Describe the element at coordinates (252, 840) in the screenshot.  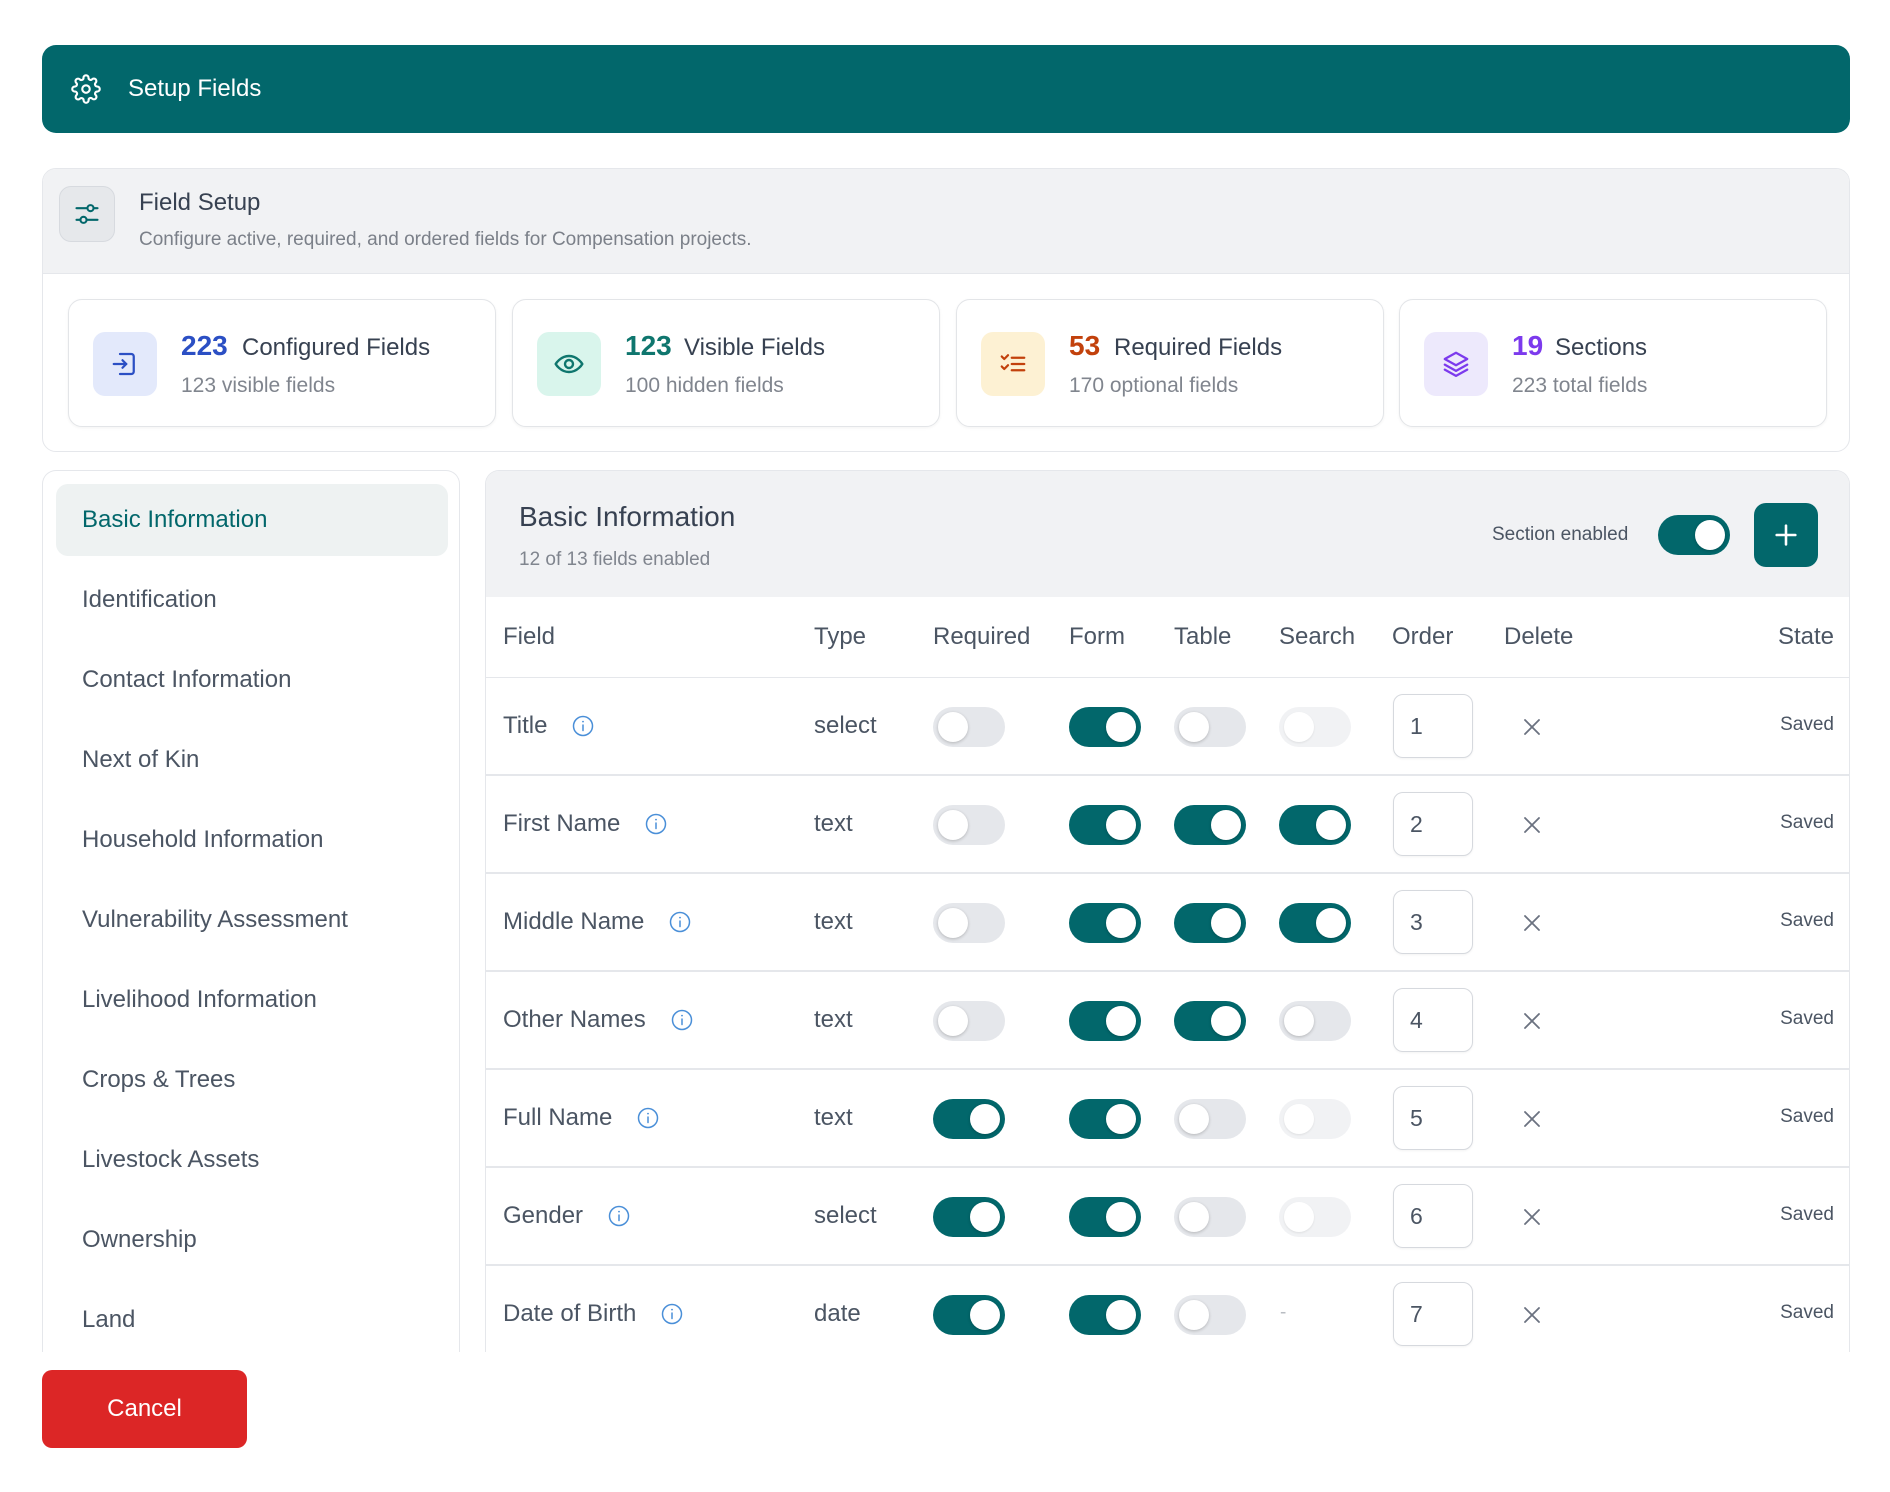
I see `sidebar-item-household-information: Household Information` at that location.